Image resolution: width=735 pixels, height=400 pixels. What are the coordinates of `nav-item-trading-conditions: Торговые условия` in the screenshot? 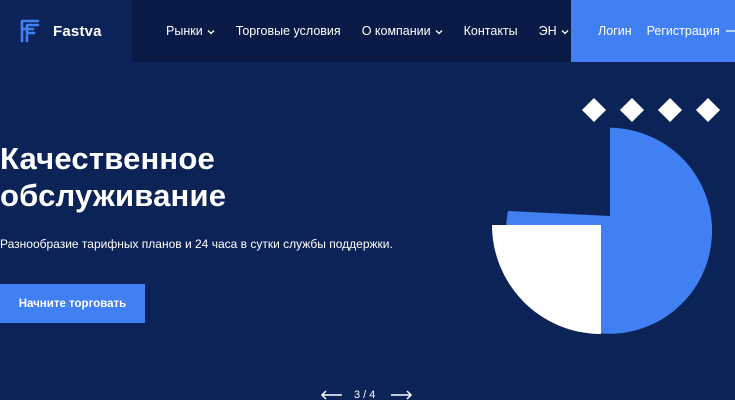 It's located at (288, 31).